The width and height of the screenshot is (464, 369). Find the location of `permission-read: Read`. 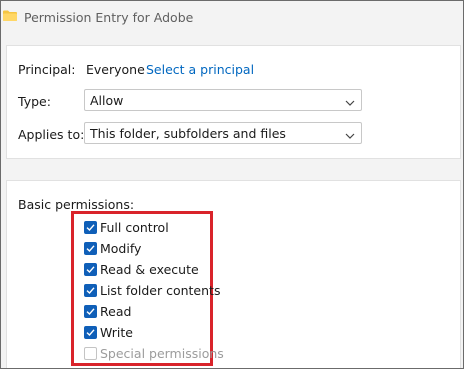

permission-read: Read is located at coordinates (107, 311).